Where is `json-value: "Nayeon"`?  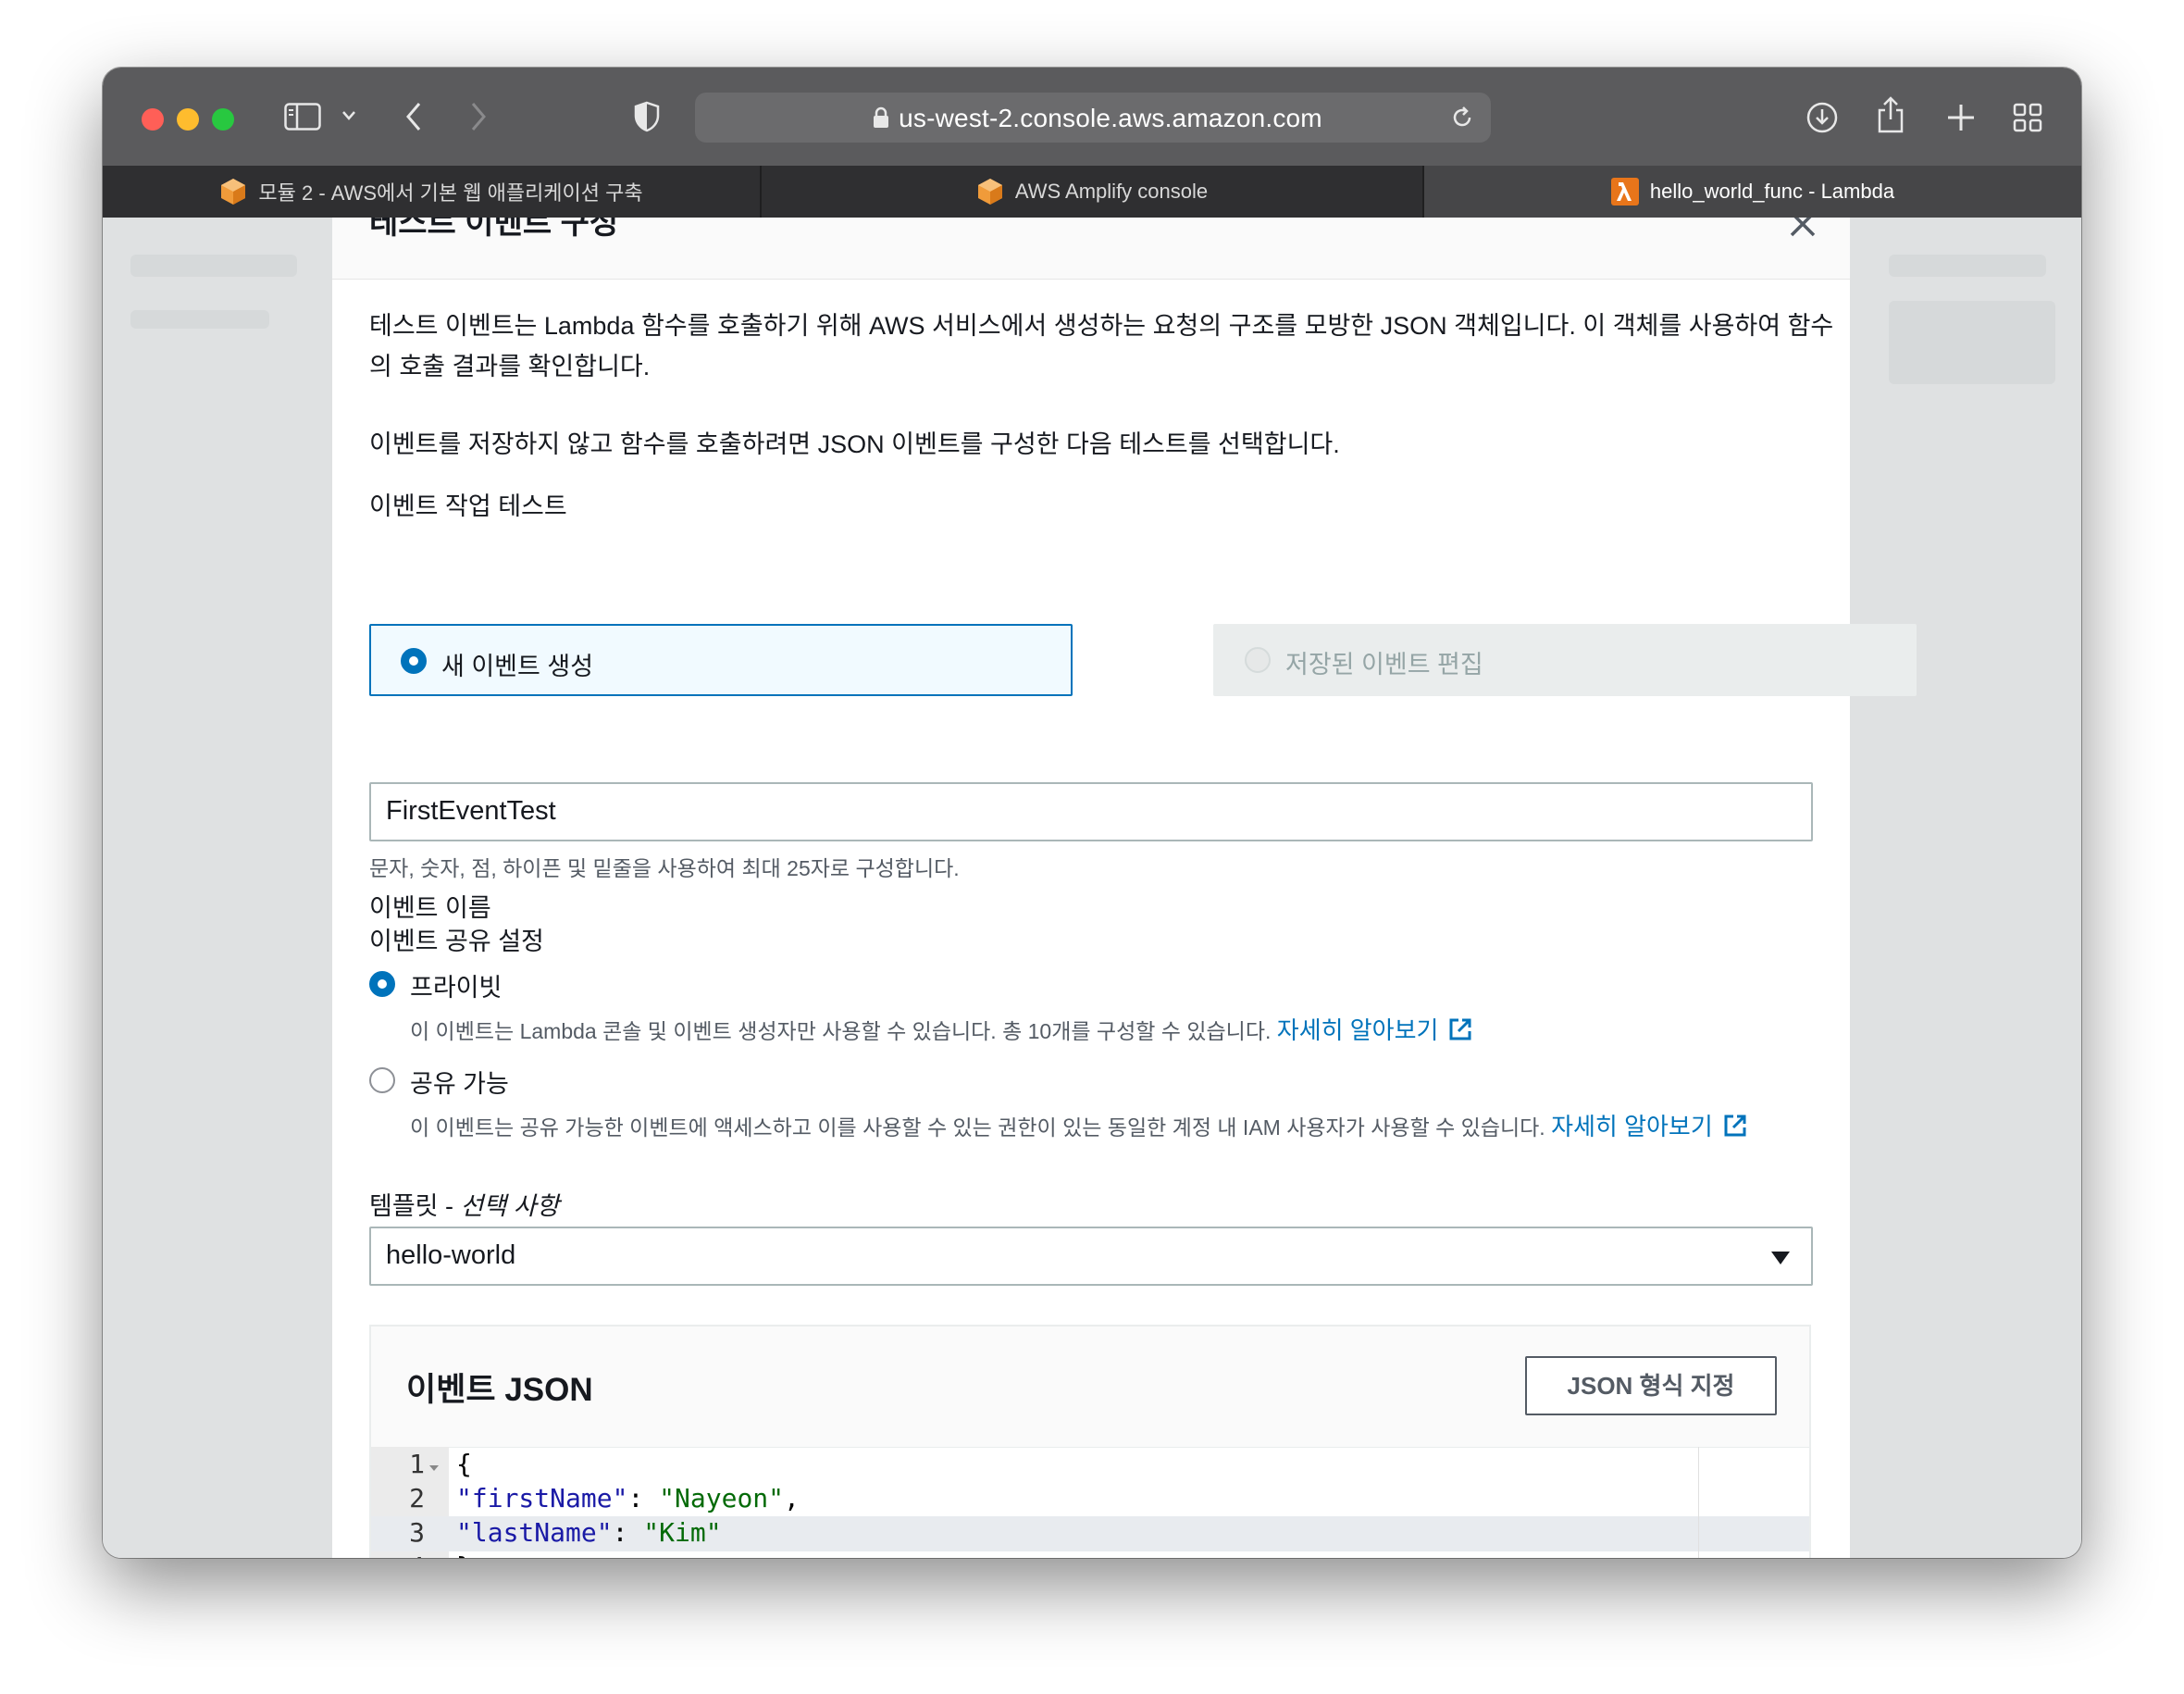 json-value: "Nayeon" is located at coordinates (722, 1498).